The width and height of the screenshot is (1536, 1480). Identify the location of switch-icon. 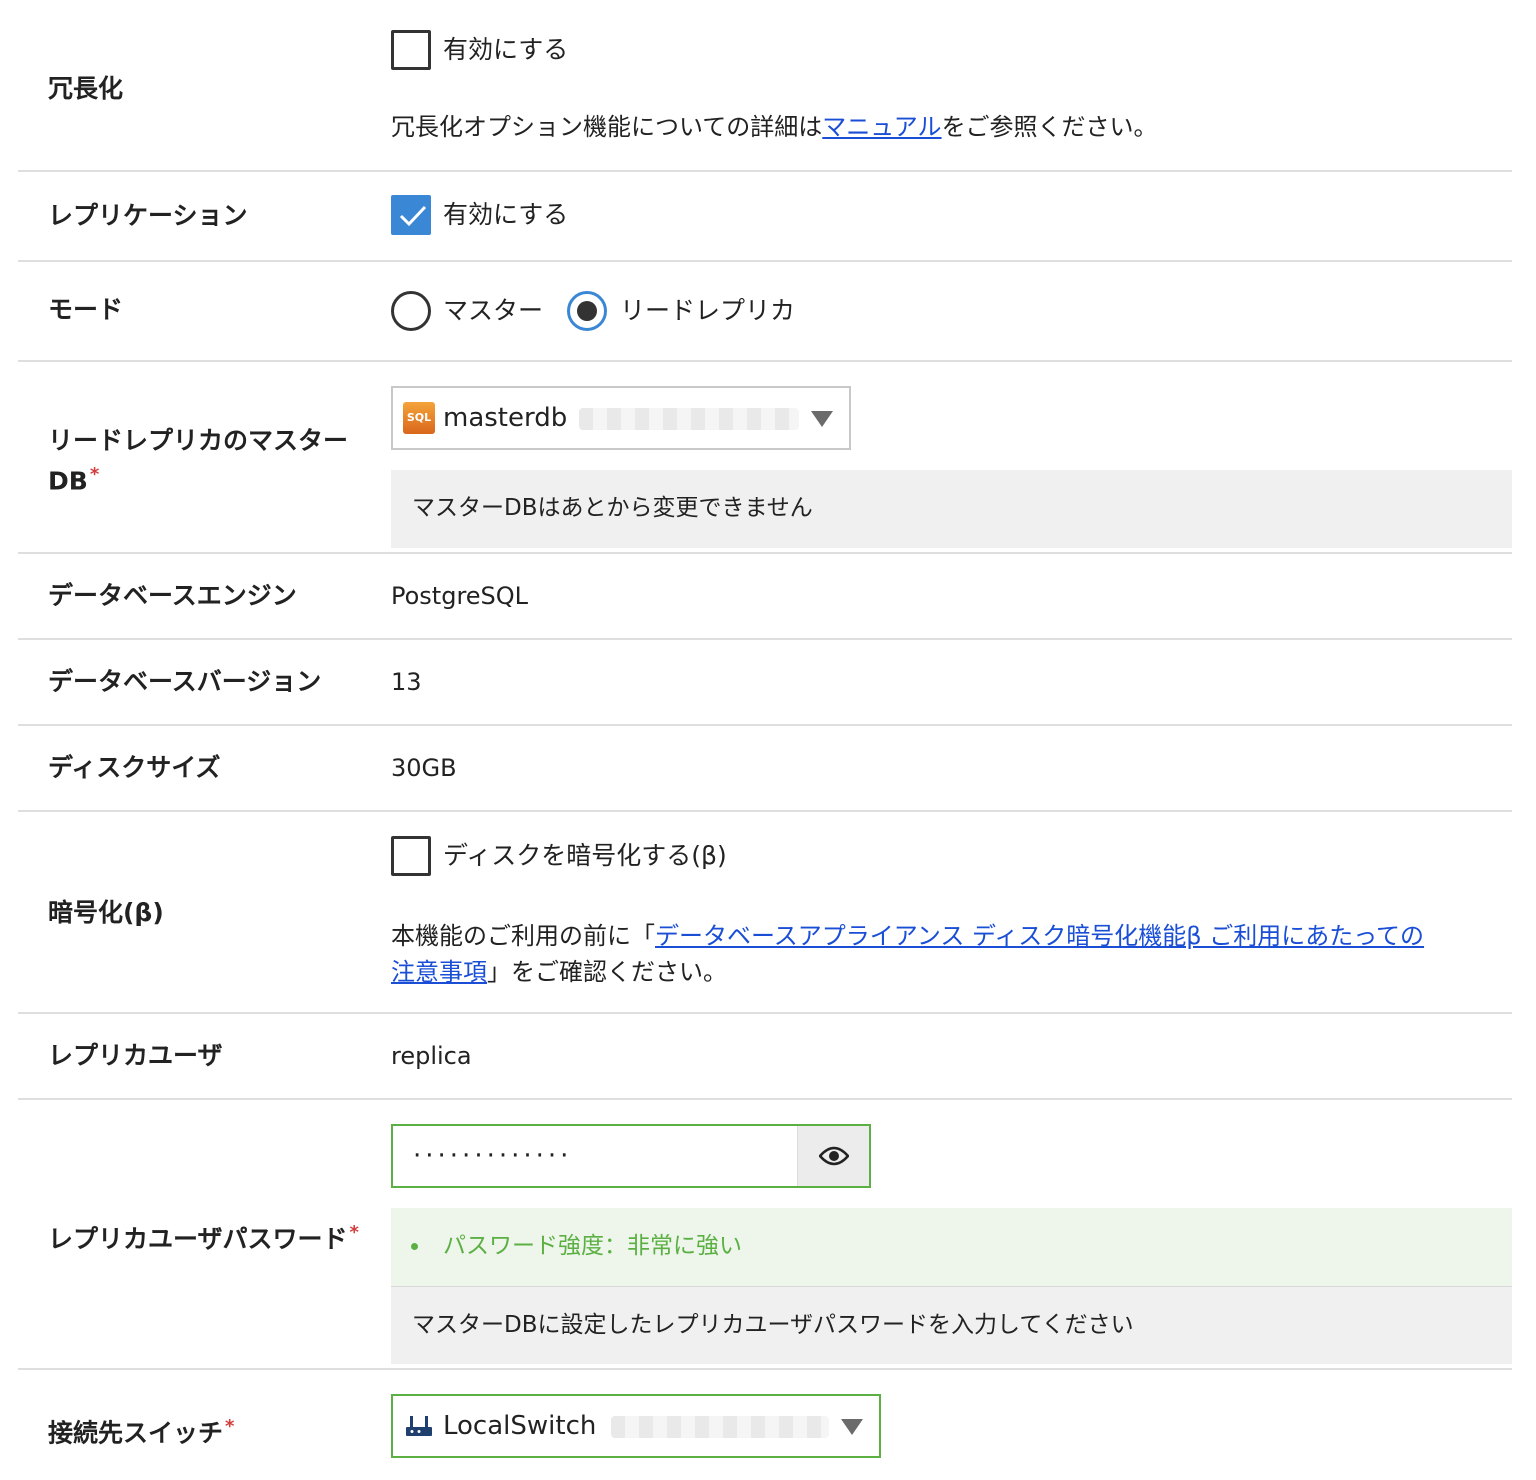
(419, 1426).